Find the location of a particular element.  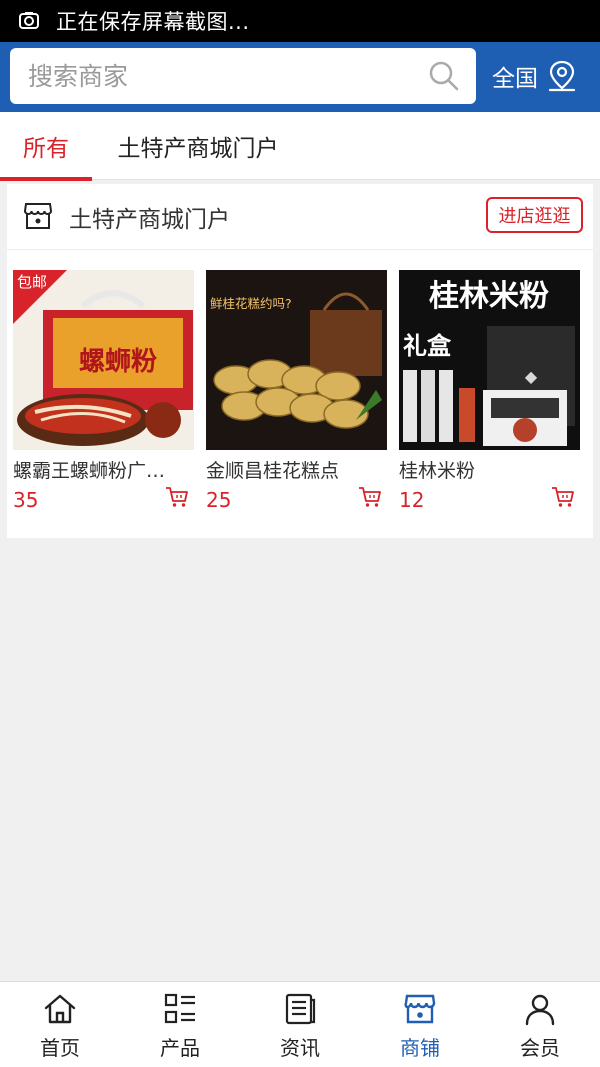

nav-label: 首页 is located at coordinates (60, 1048).